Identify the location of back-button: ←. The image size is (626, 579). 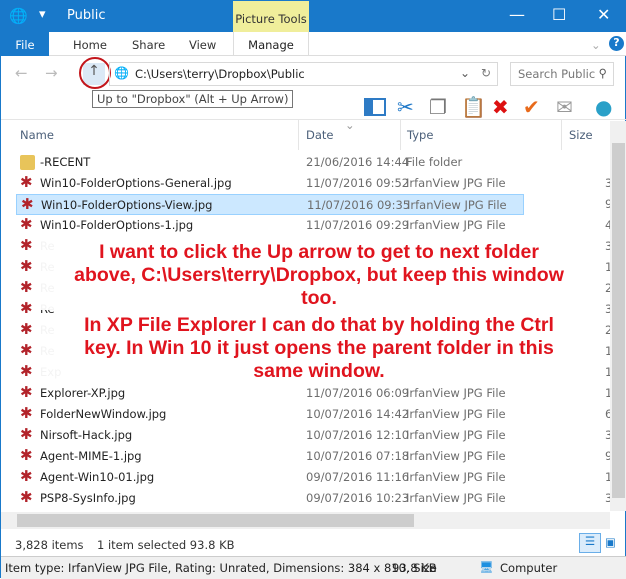
(21, 76).